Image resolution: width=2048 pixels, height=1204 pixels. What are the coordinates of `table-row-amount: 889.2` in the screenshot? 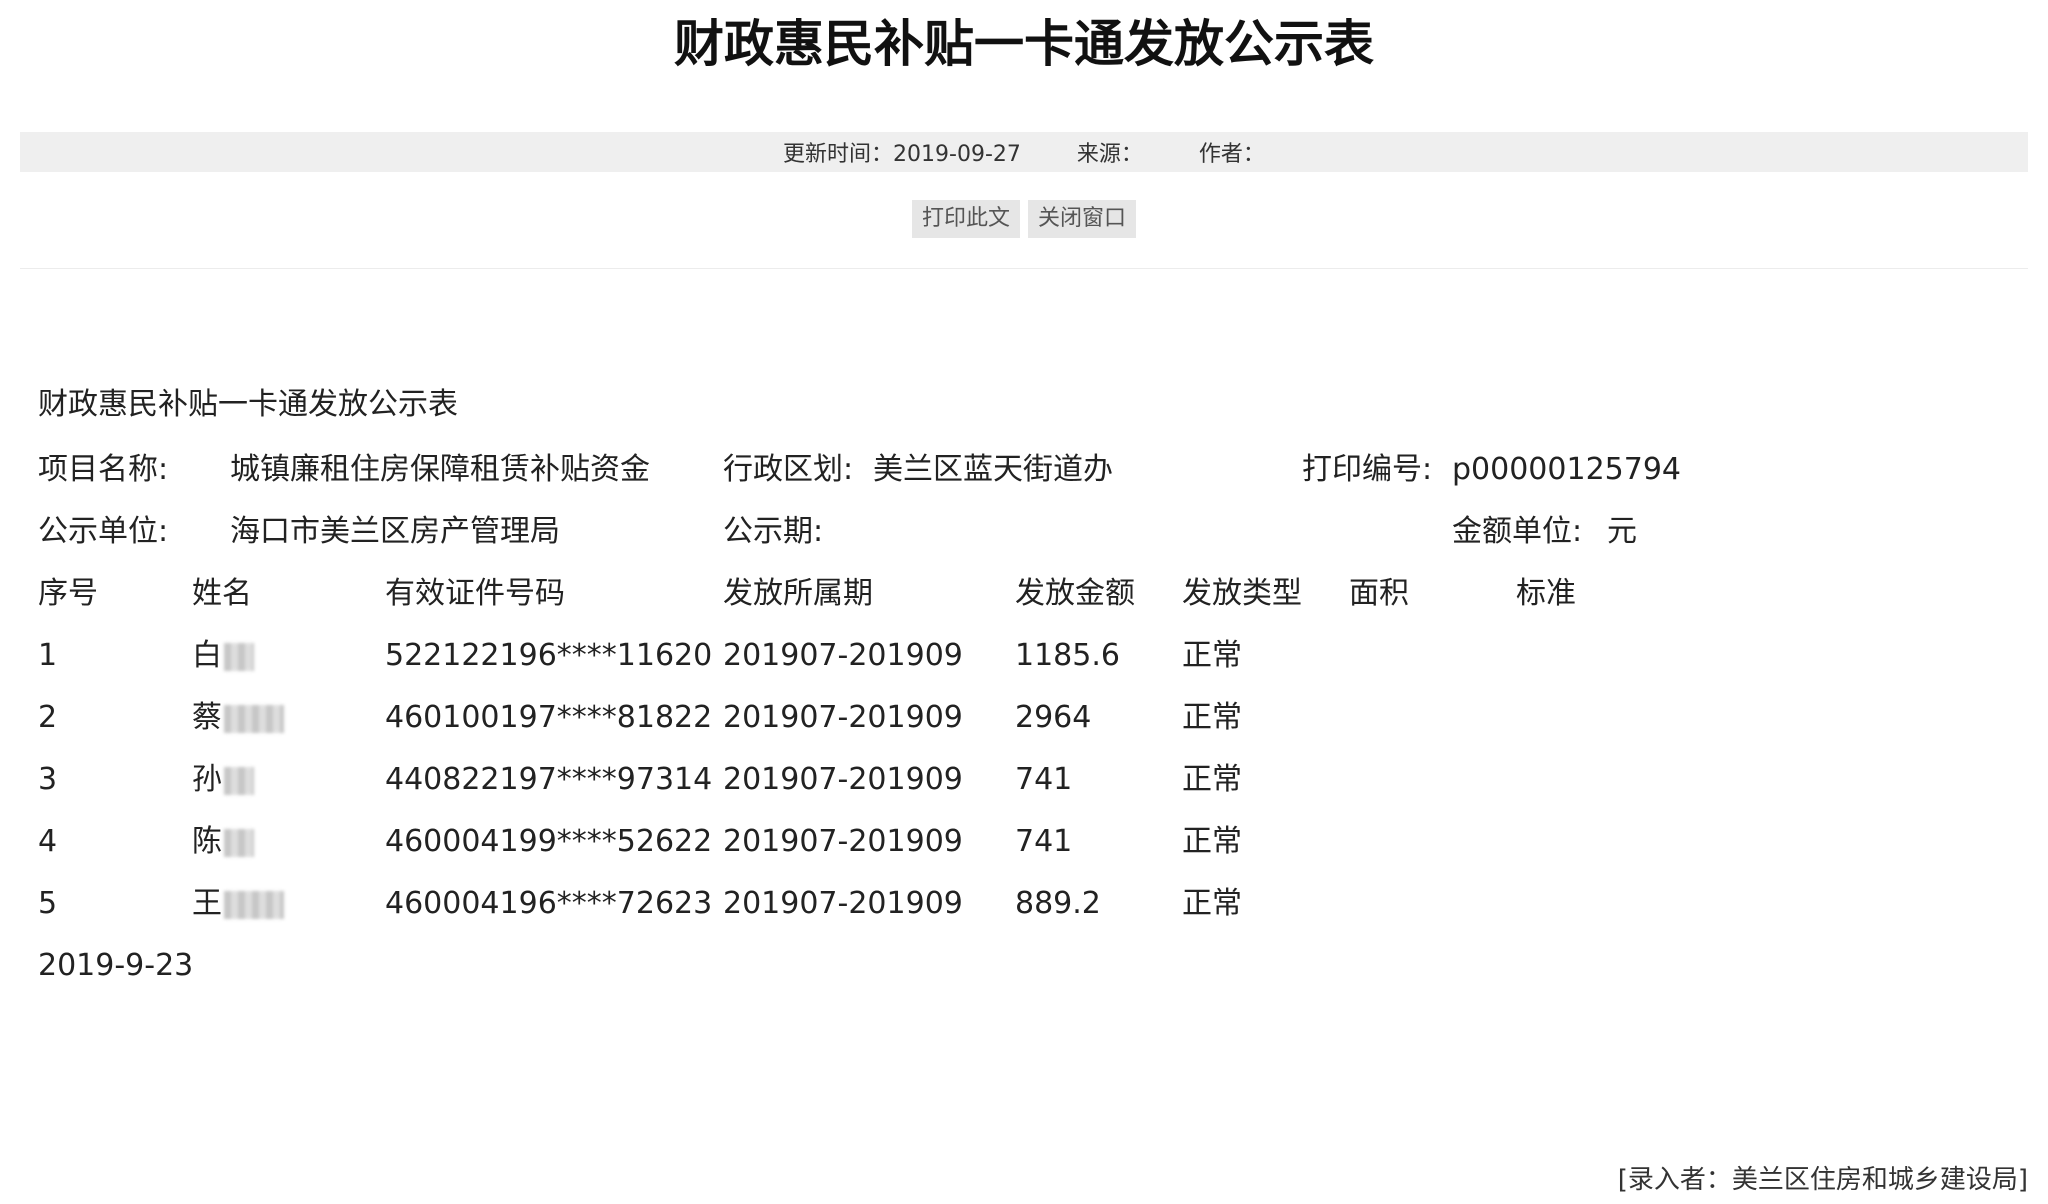 It's located at (1058, 903).